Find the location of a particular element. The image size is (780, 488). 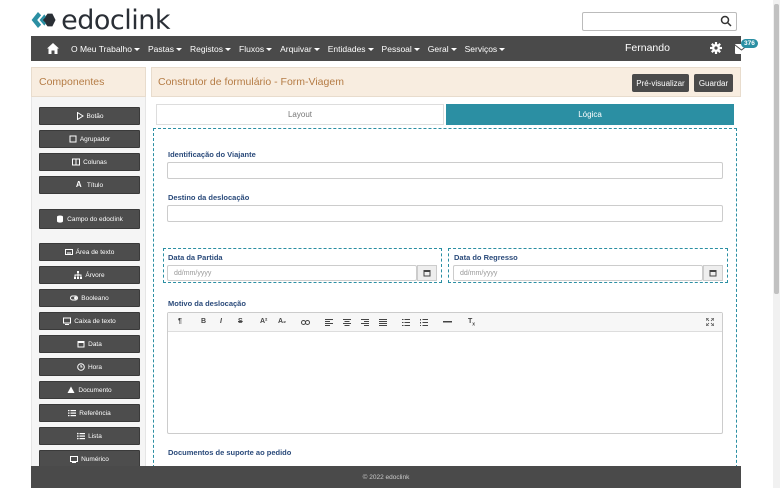

list-ol-icon is located at coordinates (424, 322).